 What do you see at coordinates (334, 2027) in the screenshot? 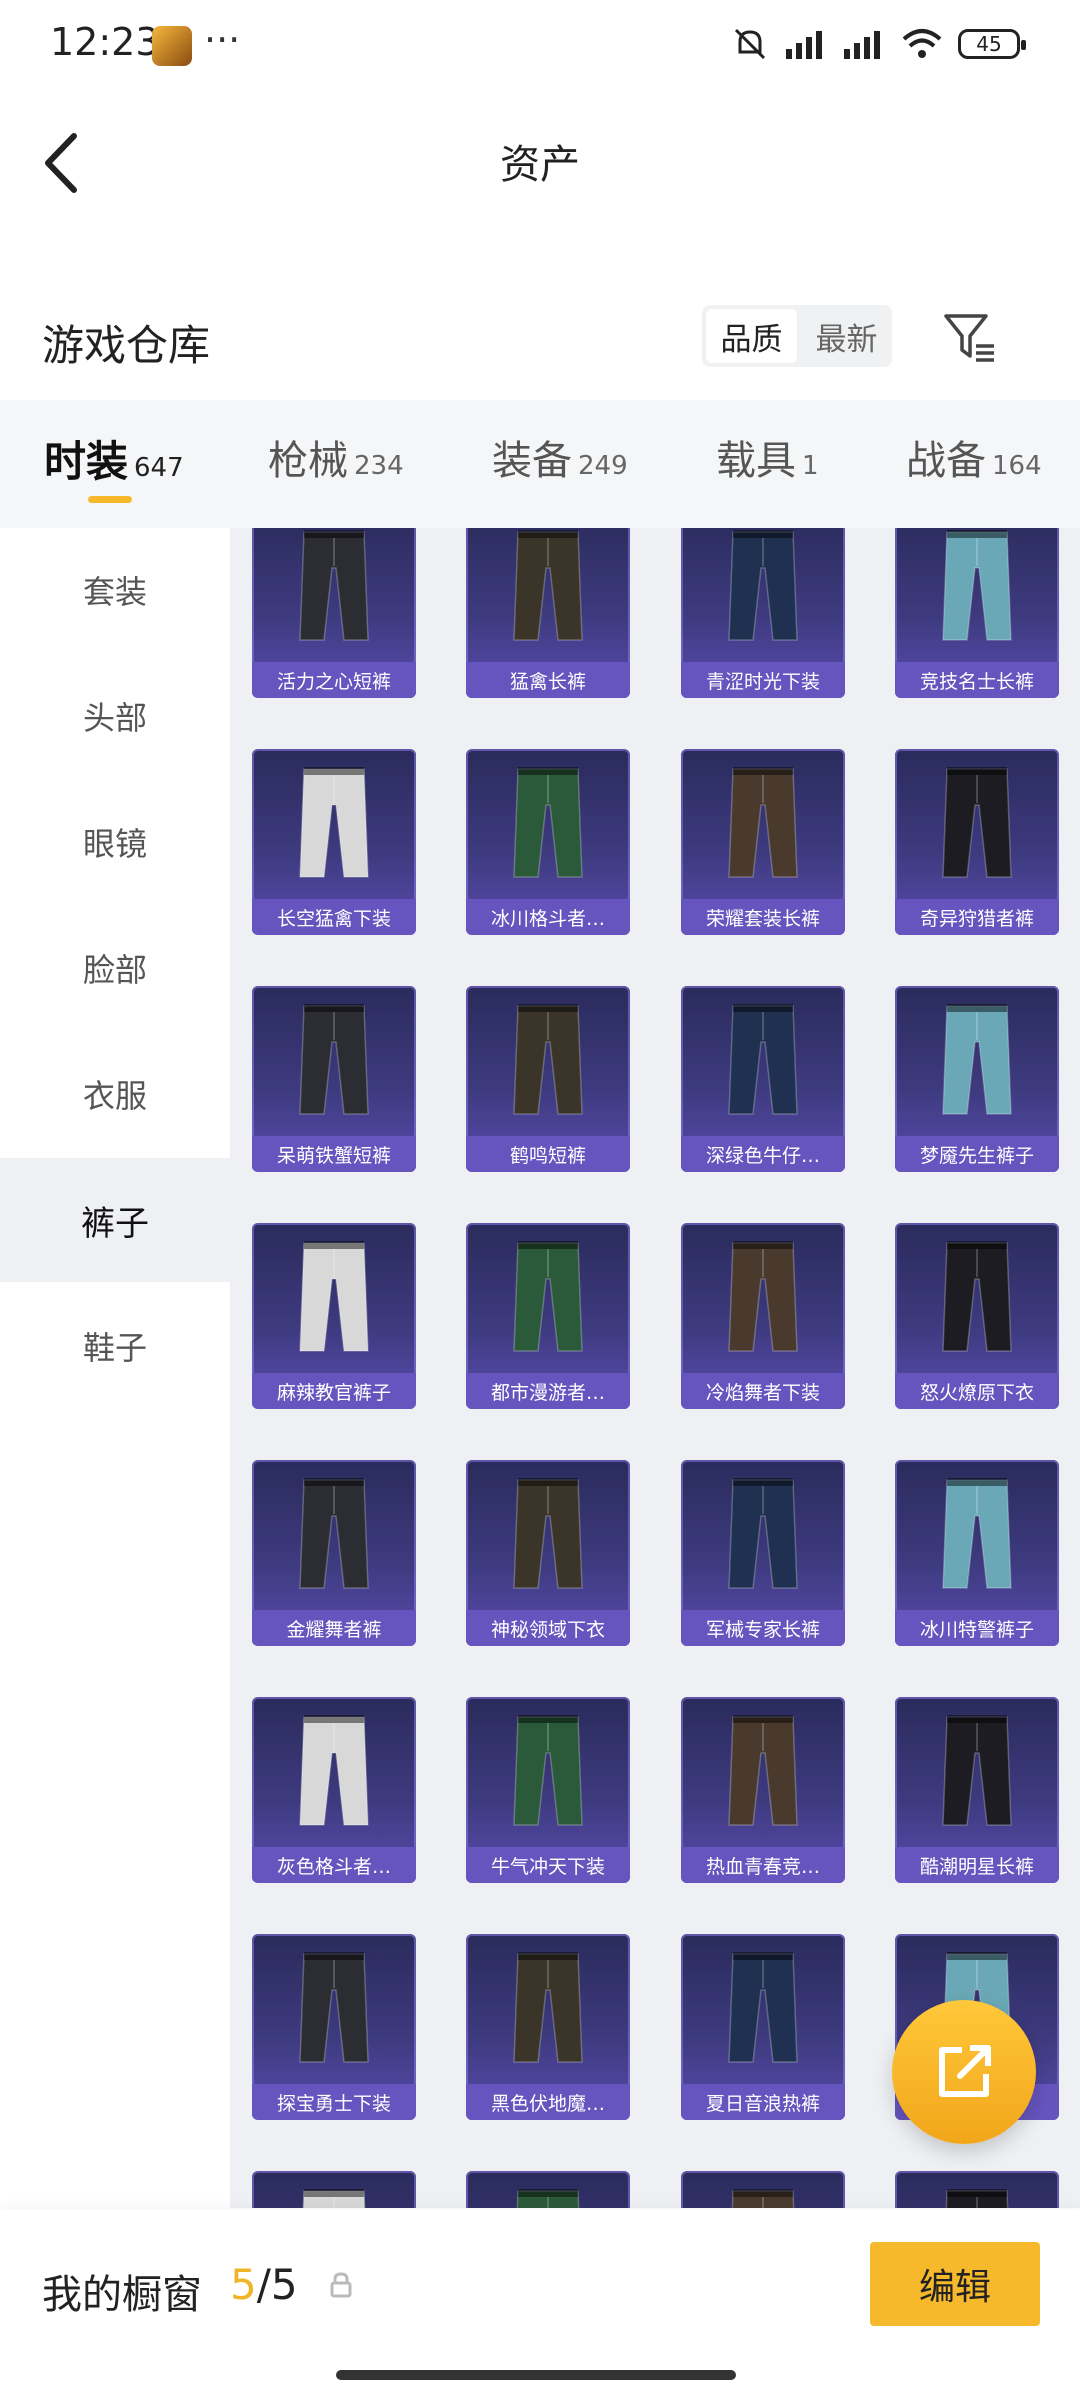
I see `item-card: 探宝勇士下装` at bounding box center [334, 2027].